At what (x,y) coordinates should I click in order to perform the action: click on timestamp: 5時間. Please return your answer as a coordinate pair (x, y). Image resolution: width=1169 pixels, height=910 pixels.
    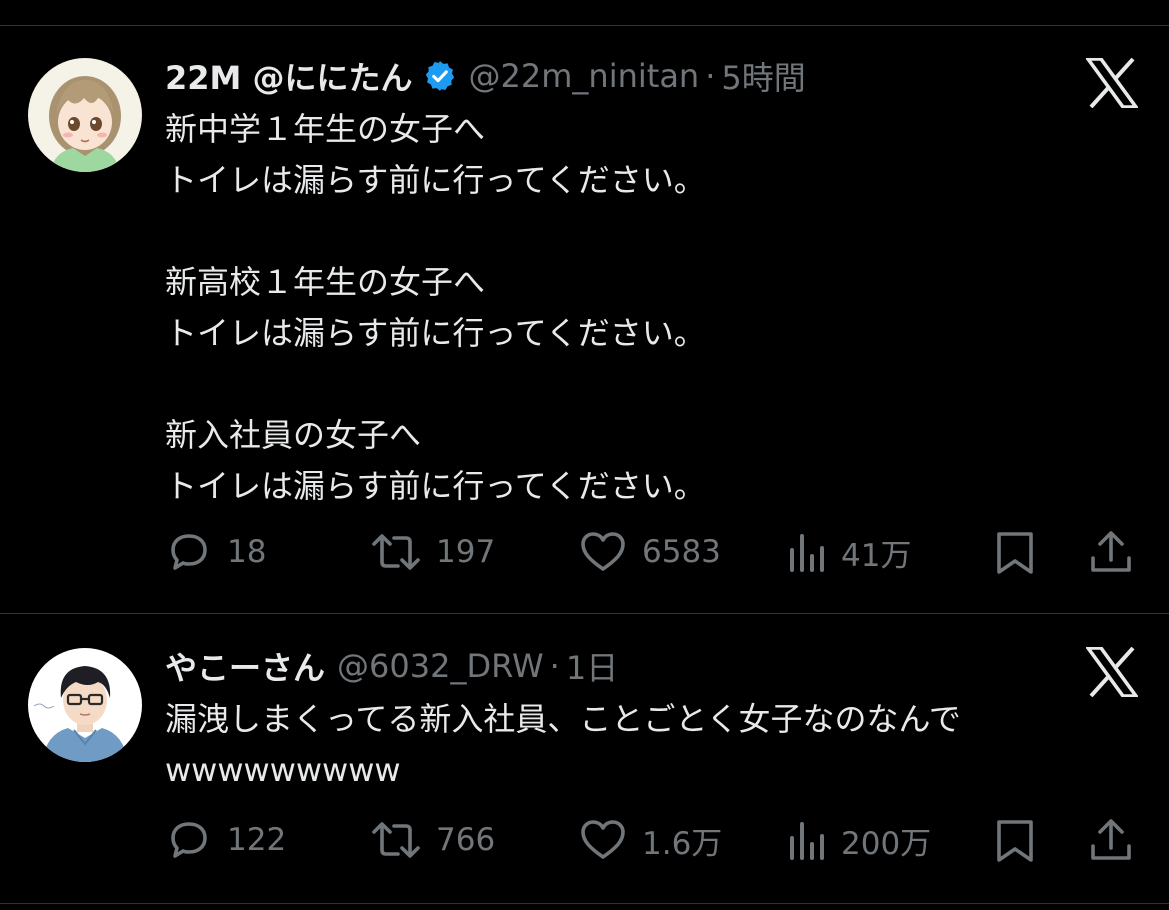
    Looking at the image, I should click on (763, 76).